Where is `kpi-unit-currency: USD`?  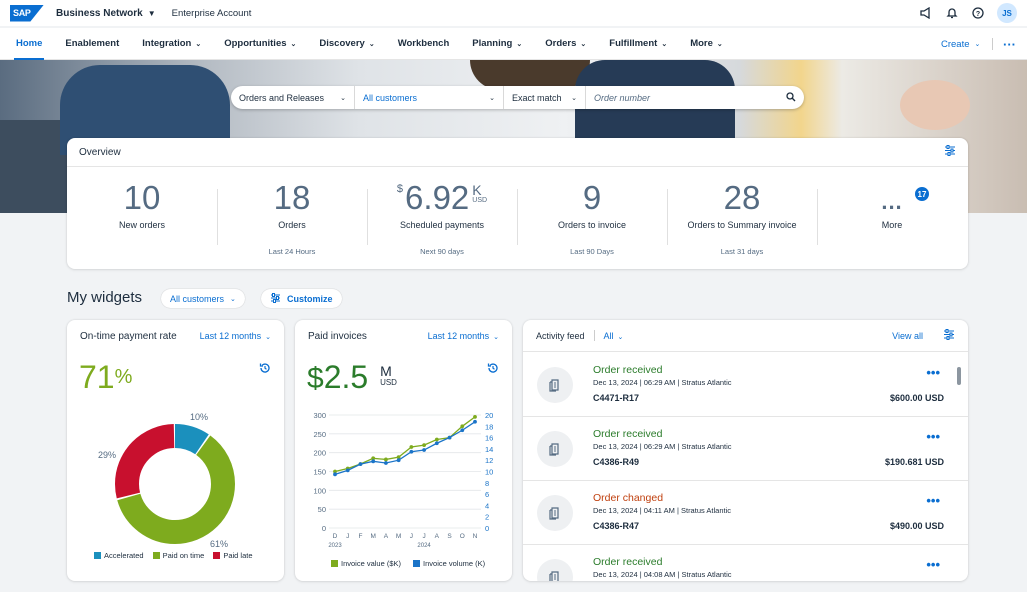 kpi-unit-currency: USD is located at coordinates (480, 200).